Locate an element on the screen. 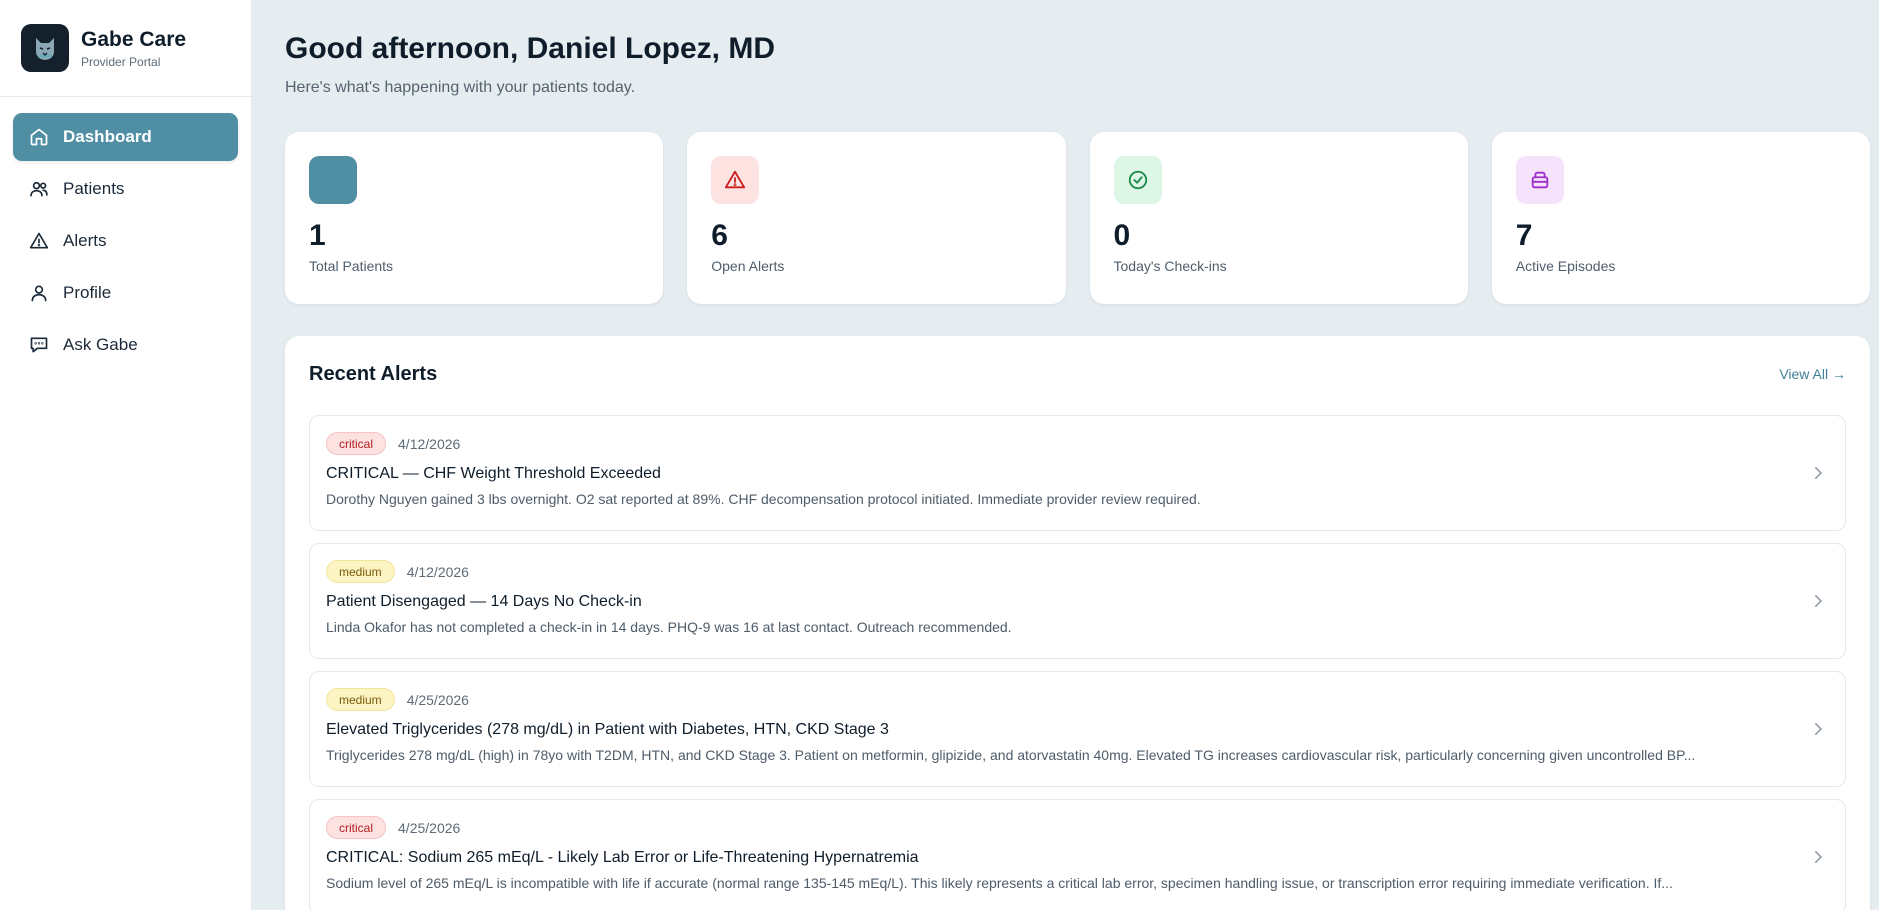  stat-label: Active Episodes is located at coordinates (1565, 266).